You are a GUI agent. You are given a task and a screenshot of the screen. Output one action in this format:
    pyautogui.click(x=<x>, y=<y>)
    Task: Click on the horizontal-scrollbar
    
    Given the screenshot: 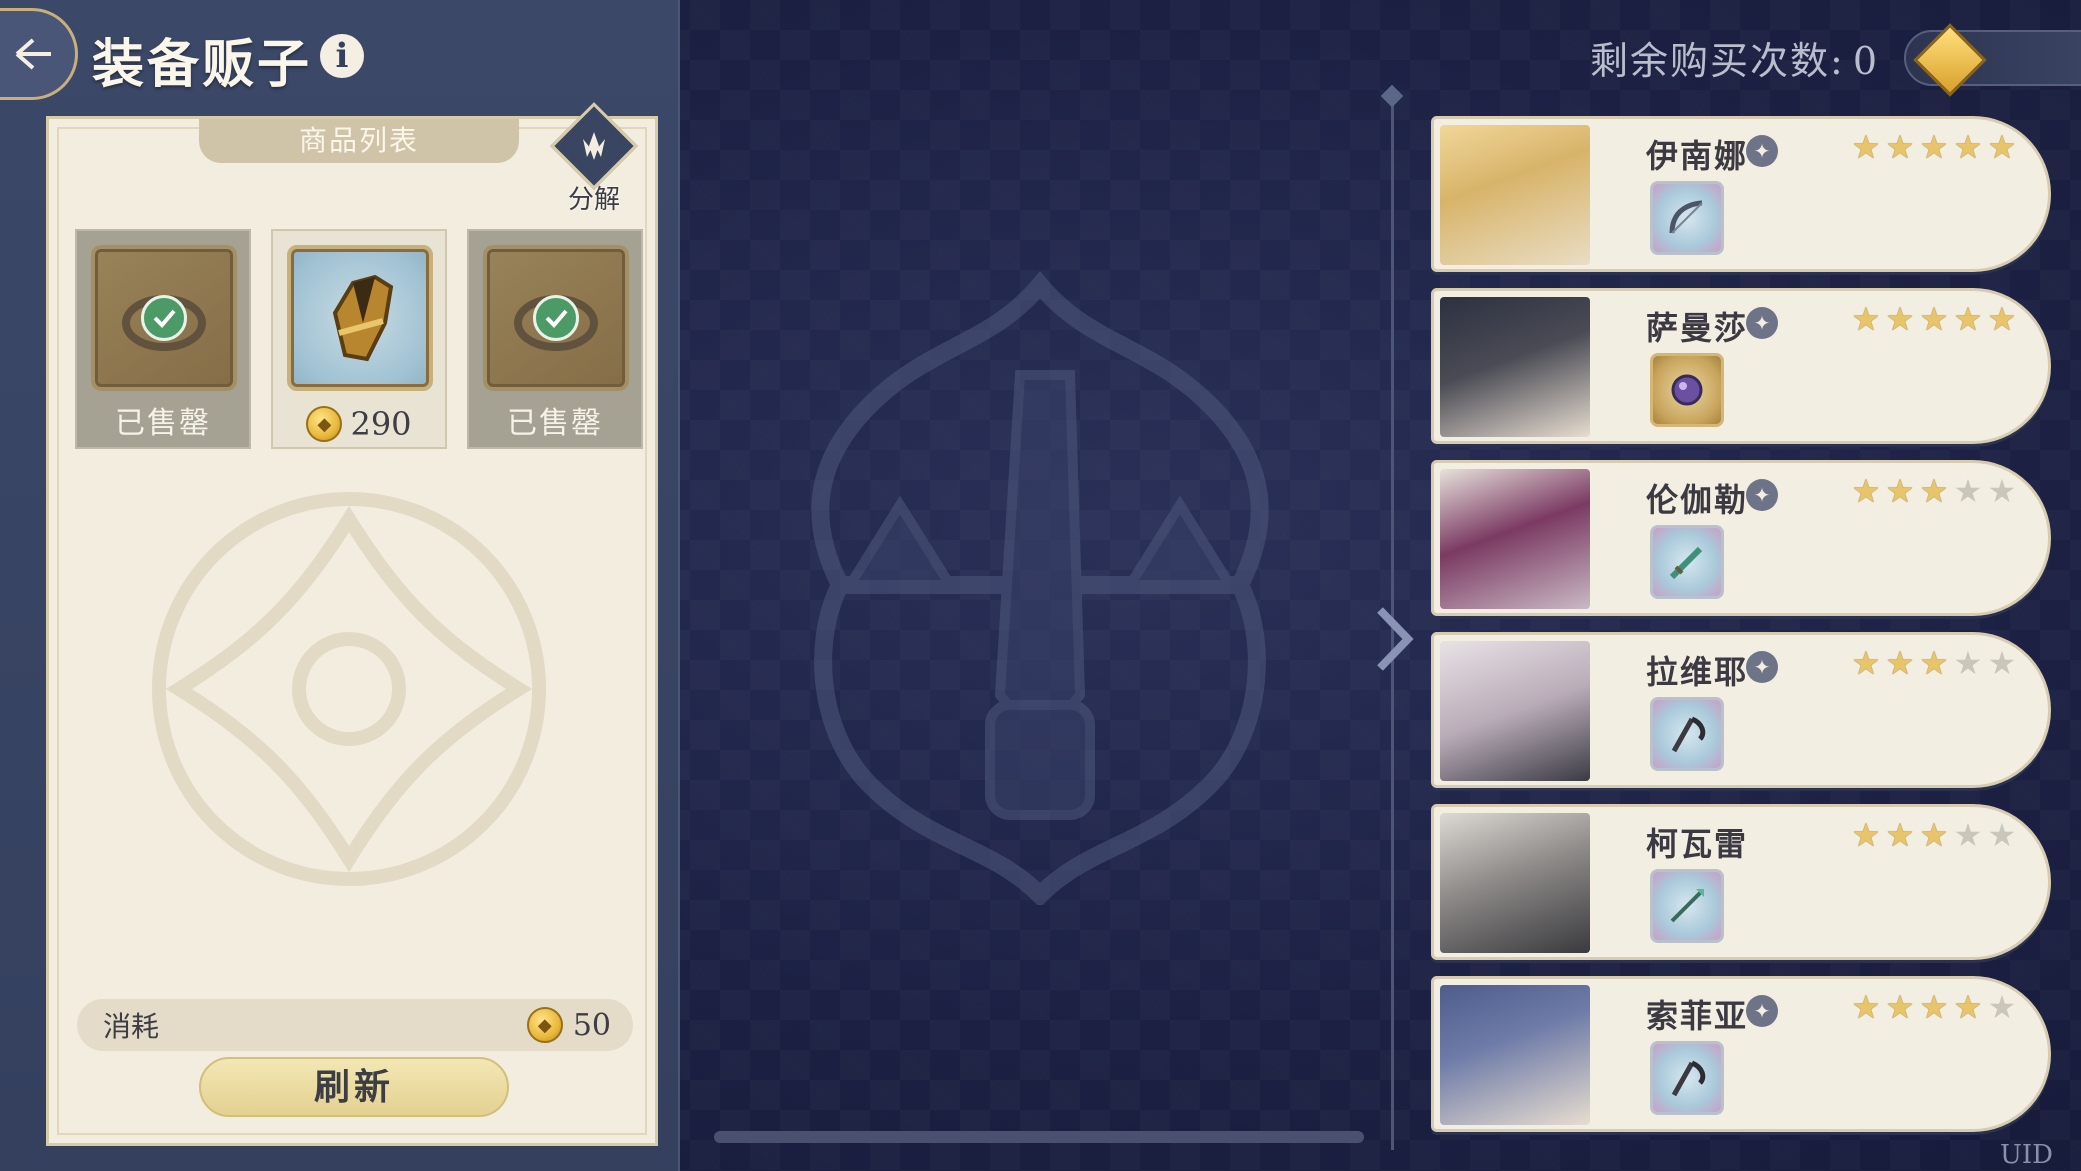 What is the action you would take?
    pyautogui.click(x=1039, y=1137)
    